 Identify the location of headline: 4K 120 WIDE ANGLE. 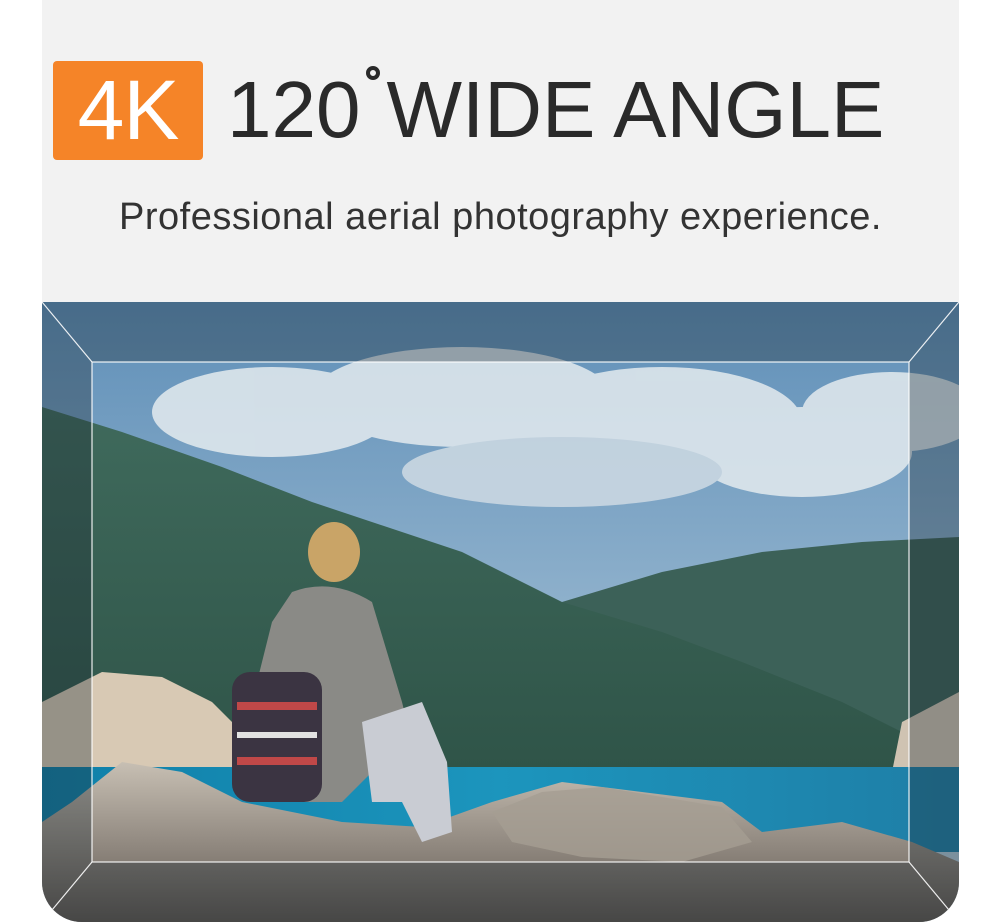
(468, 110).